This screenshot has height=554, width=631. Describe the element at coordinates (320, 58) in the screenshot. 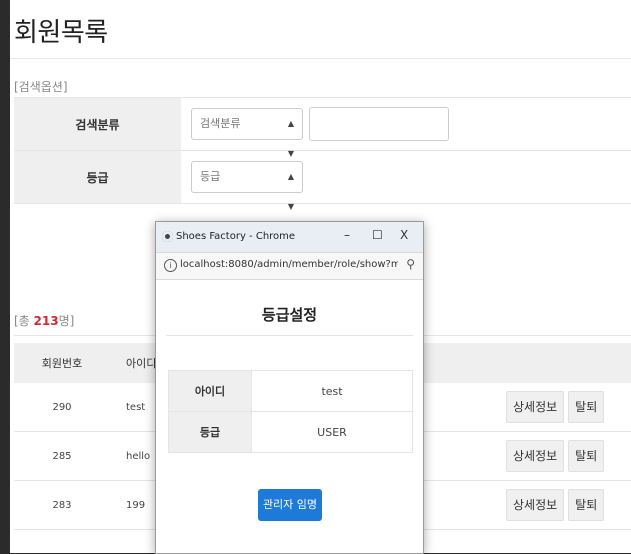

I see `title-divider` at that location.